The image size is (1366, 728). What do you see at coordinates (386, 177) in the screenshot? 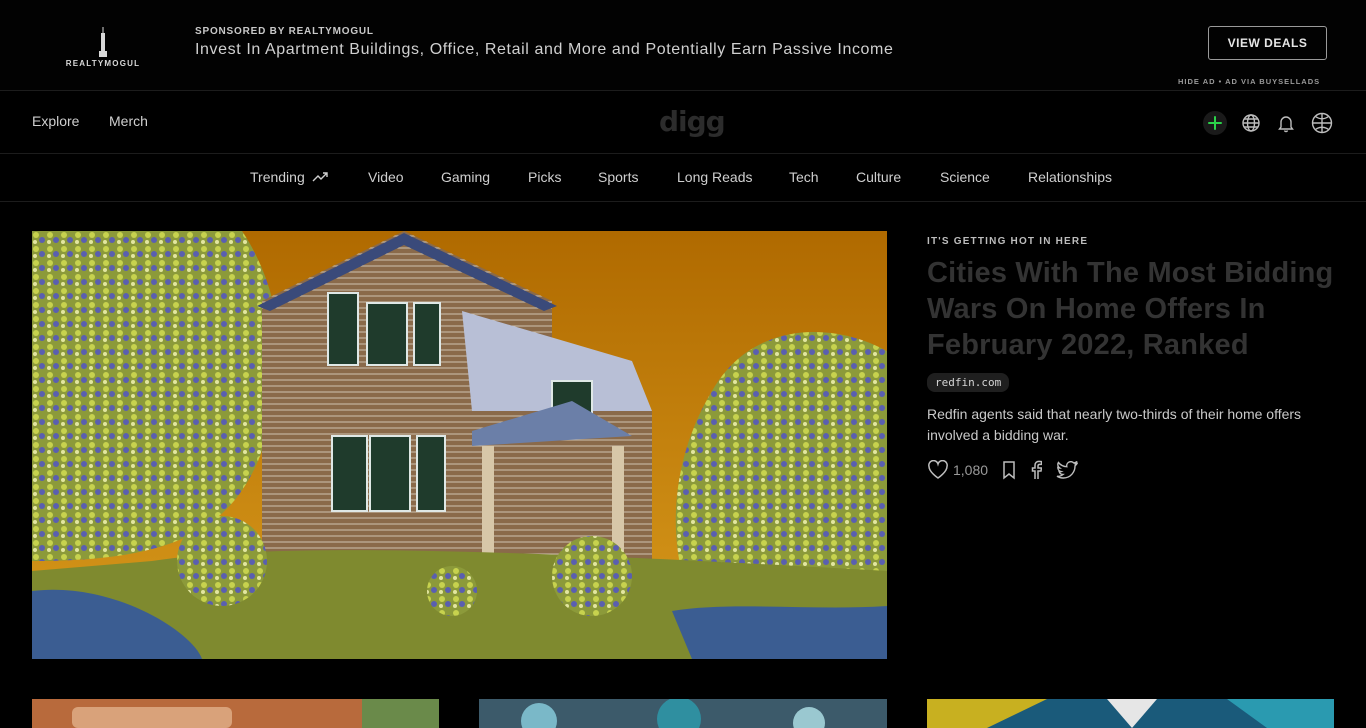
I see `category-video: Video` at bounding box center [386, 177].